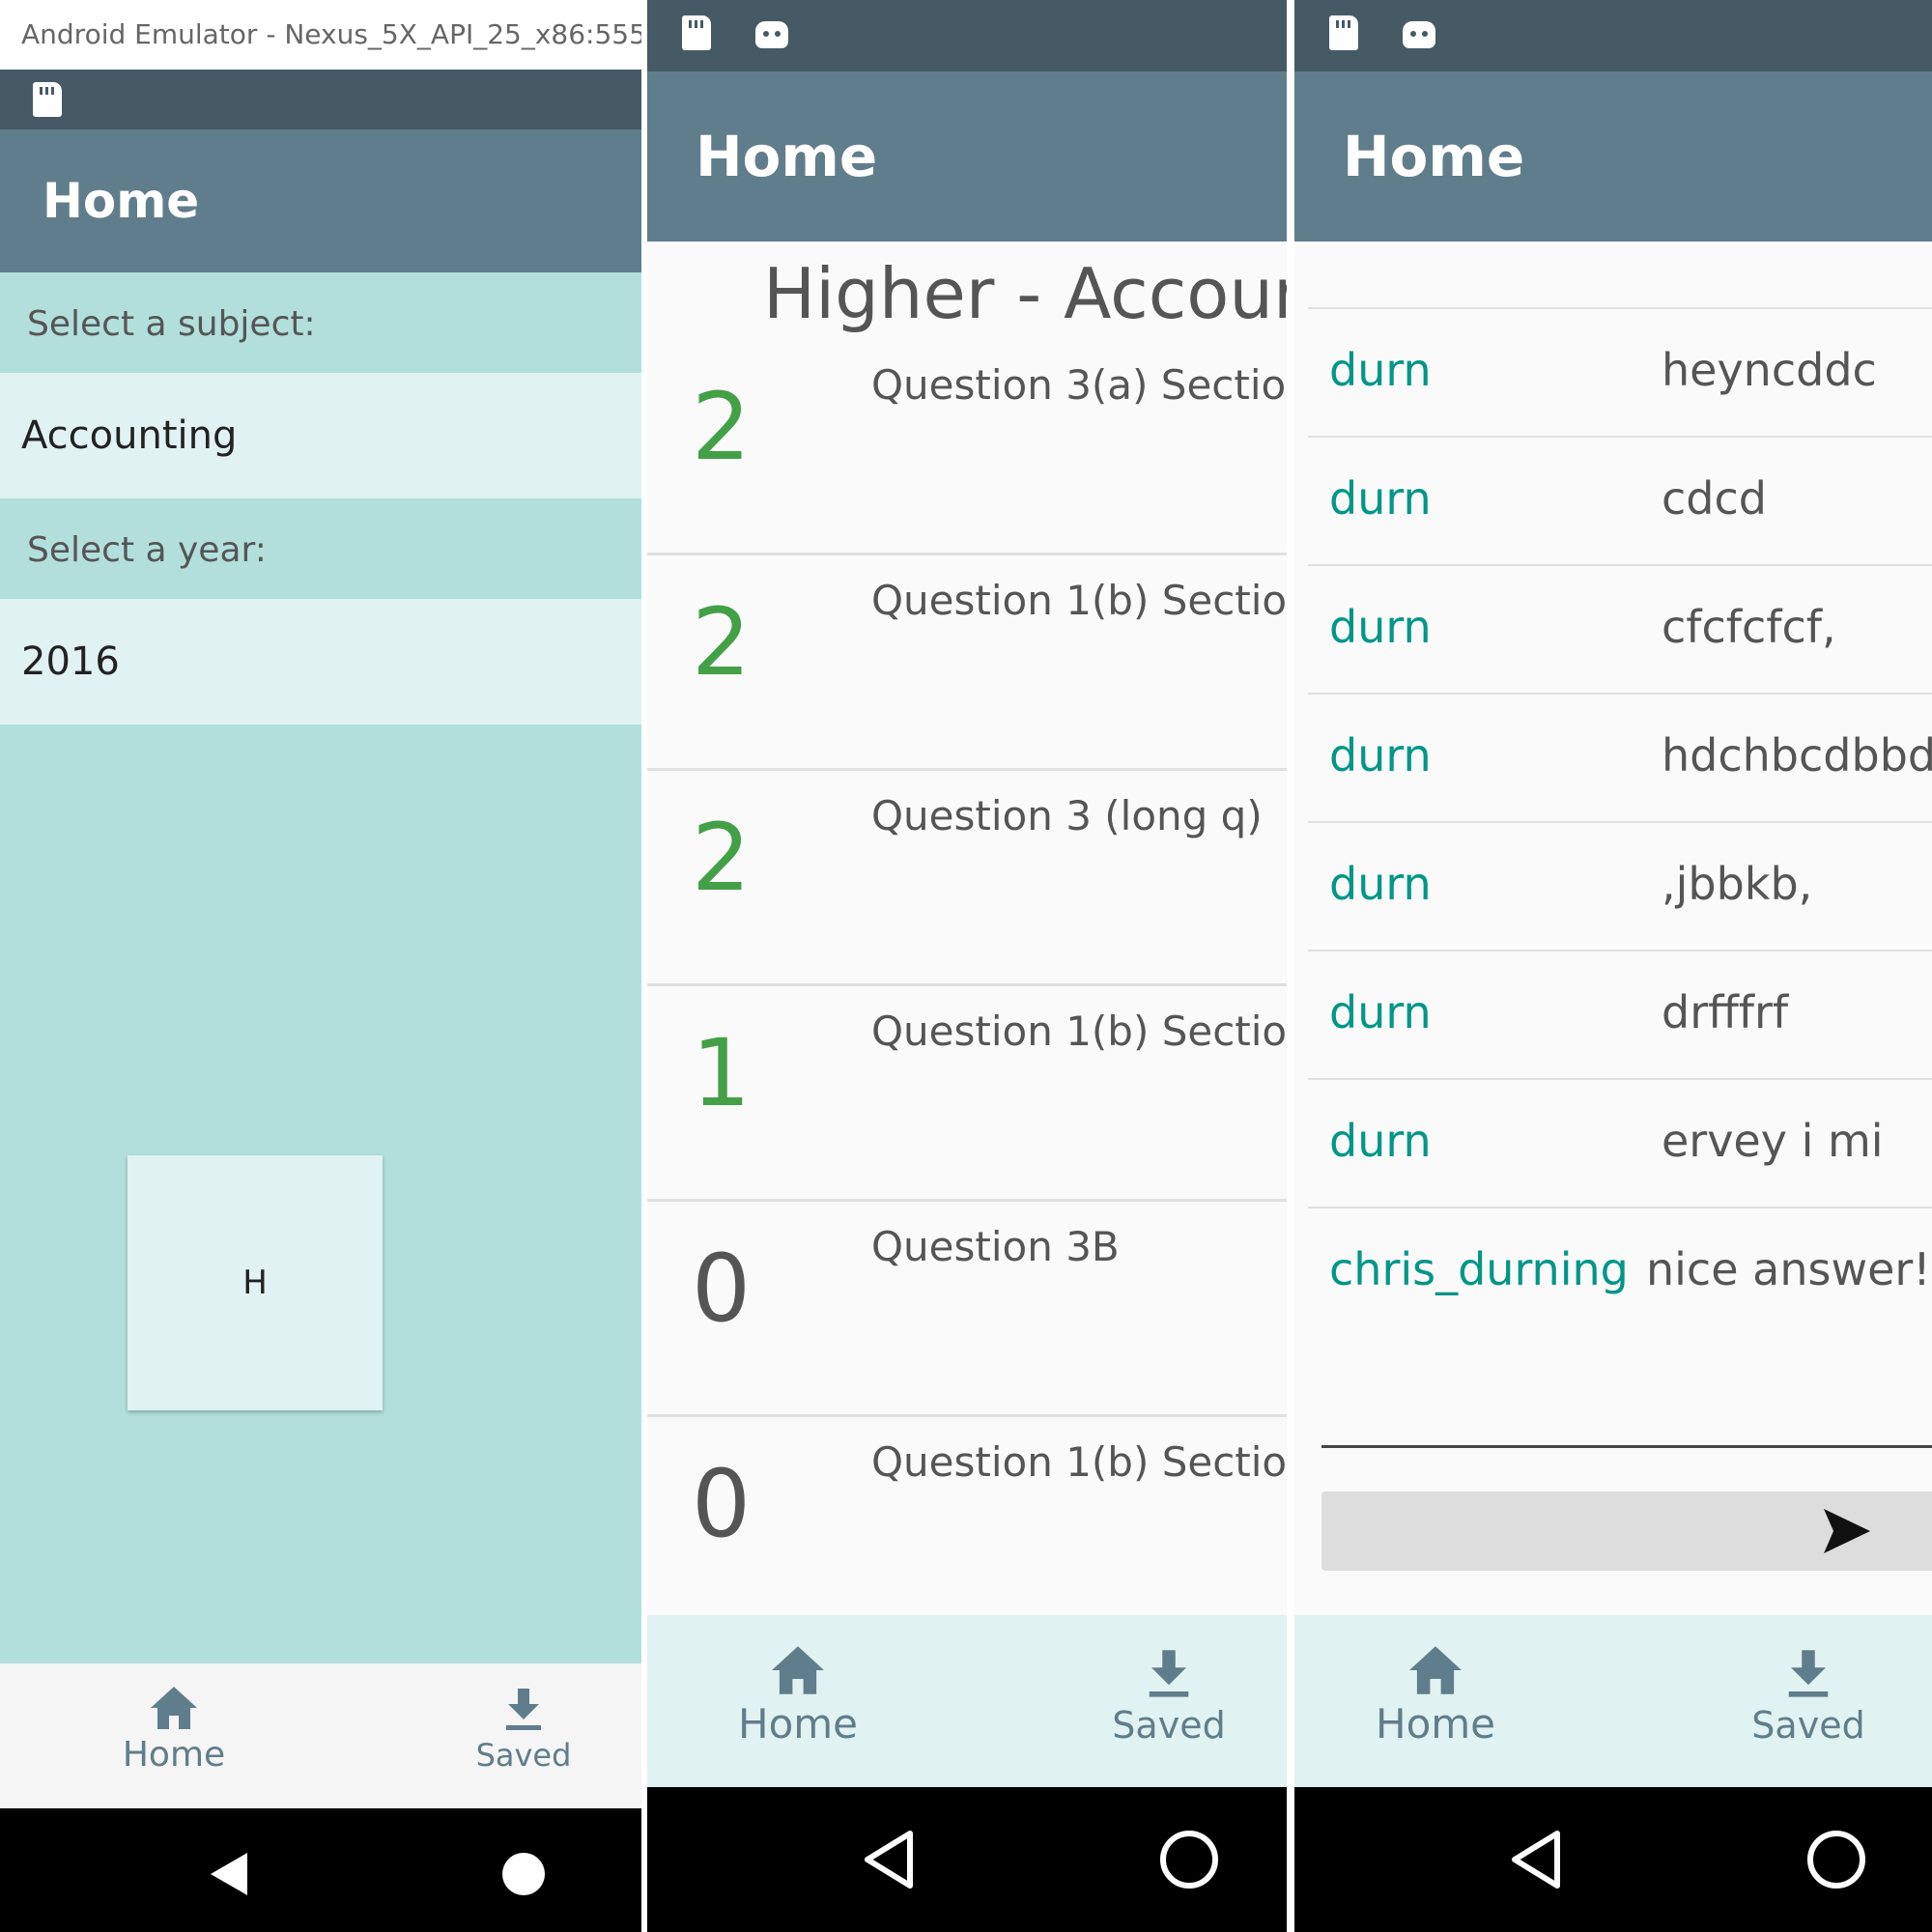 This screenshot has width=1932, height=1932. What do you see at coordinates (320, 324) in the screenshot?
I see `subject-label: Select a subject:` at bounding box center [320, 324].